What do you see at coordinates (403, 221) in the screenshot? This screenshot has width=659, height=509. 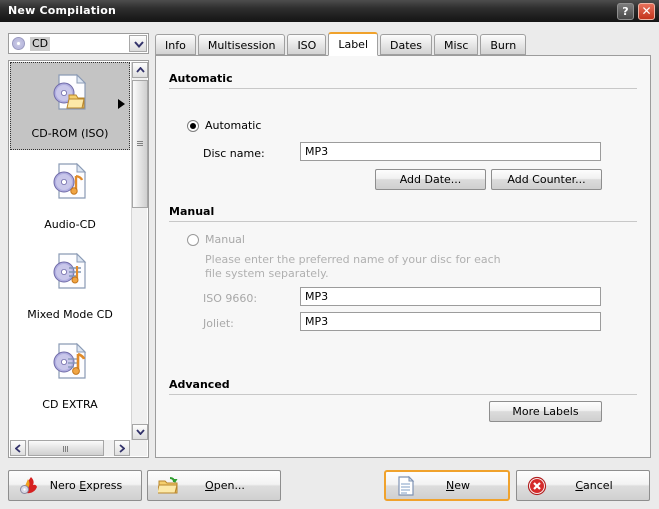 I see `manual-section-divider` at bounding box center [403, 221].